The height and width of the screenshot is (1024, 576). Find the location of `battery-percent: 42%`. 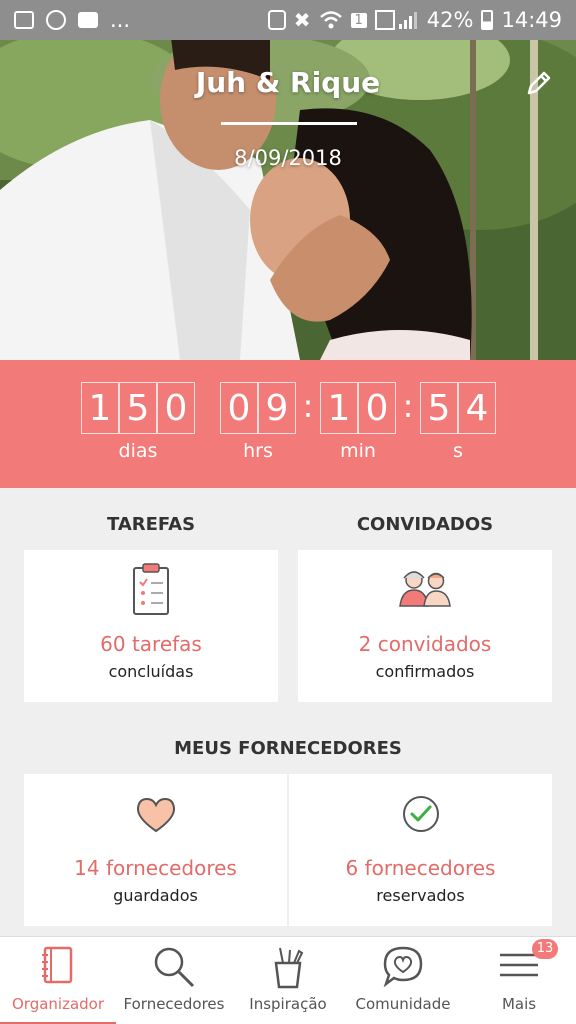

battery-percent: 42% is located at coordinates (450, 20).